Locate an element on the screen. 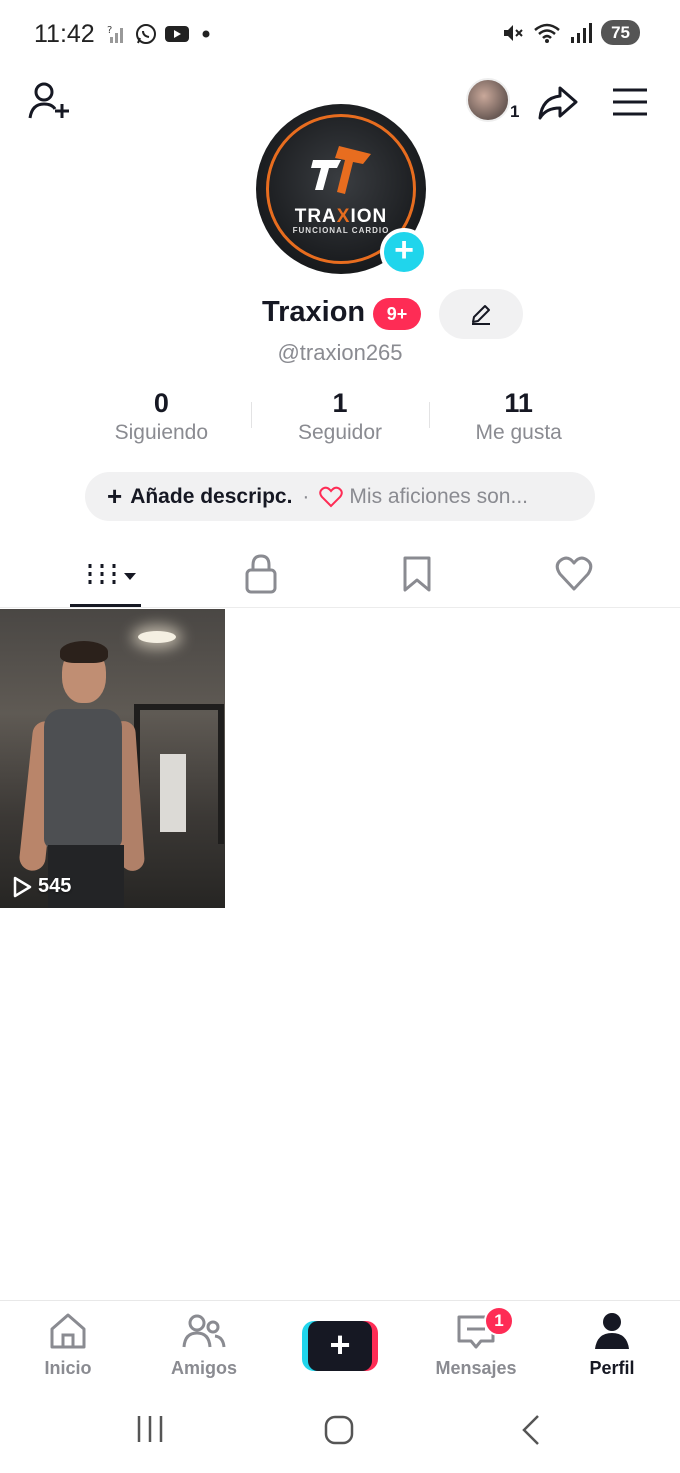  nav-friends-label: Amigos is located at coordinates (203, 1368).